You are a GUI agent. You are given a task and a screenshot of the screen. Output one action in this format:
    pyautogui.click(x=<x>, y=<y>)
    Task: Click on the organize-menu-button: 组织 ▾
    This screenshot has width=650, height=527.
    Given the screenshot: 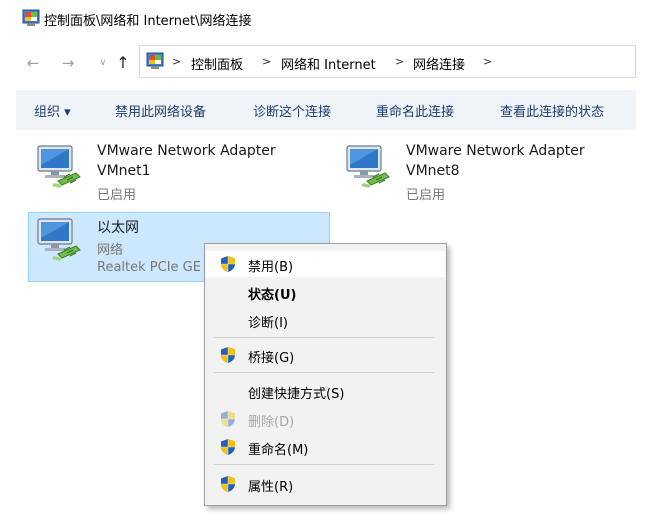 What is the action you would take?
    pyautogui.click(x=52, y=110)
    